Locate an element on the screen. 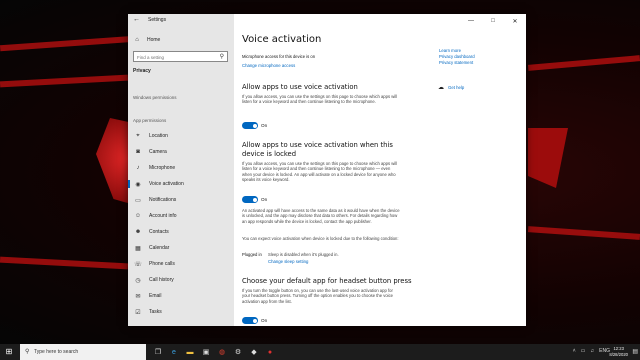 The width and height of the screenshot is (640, 360). chrome-icon: ◍ is located at coordinates (222, 352).